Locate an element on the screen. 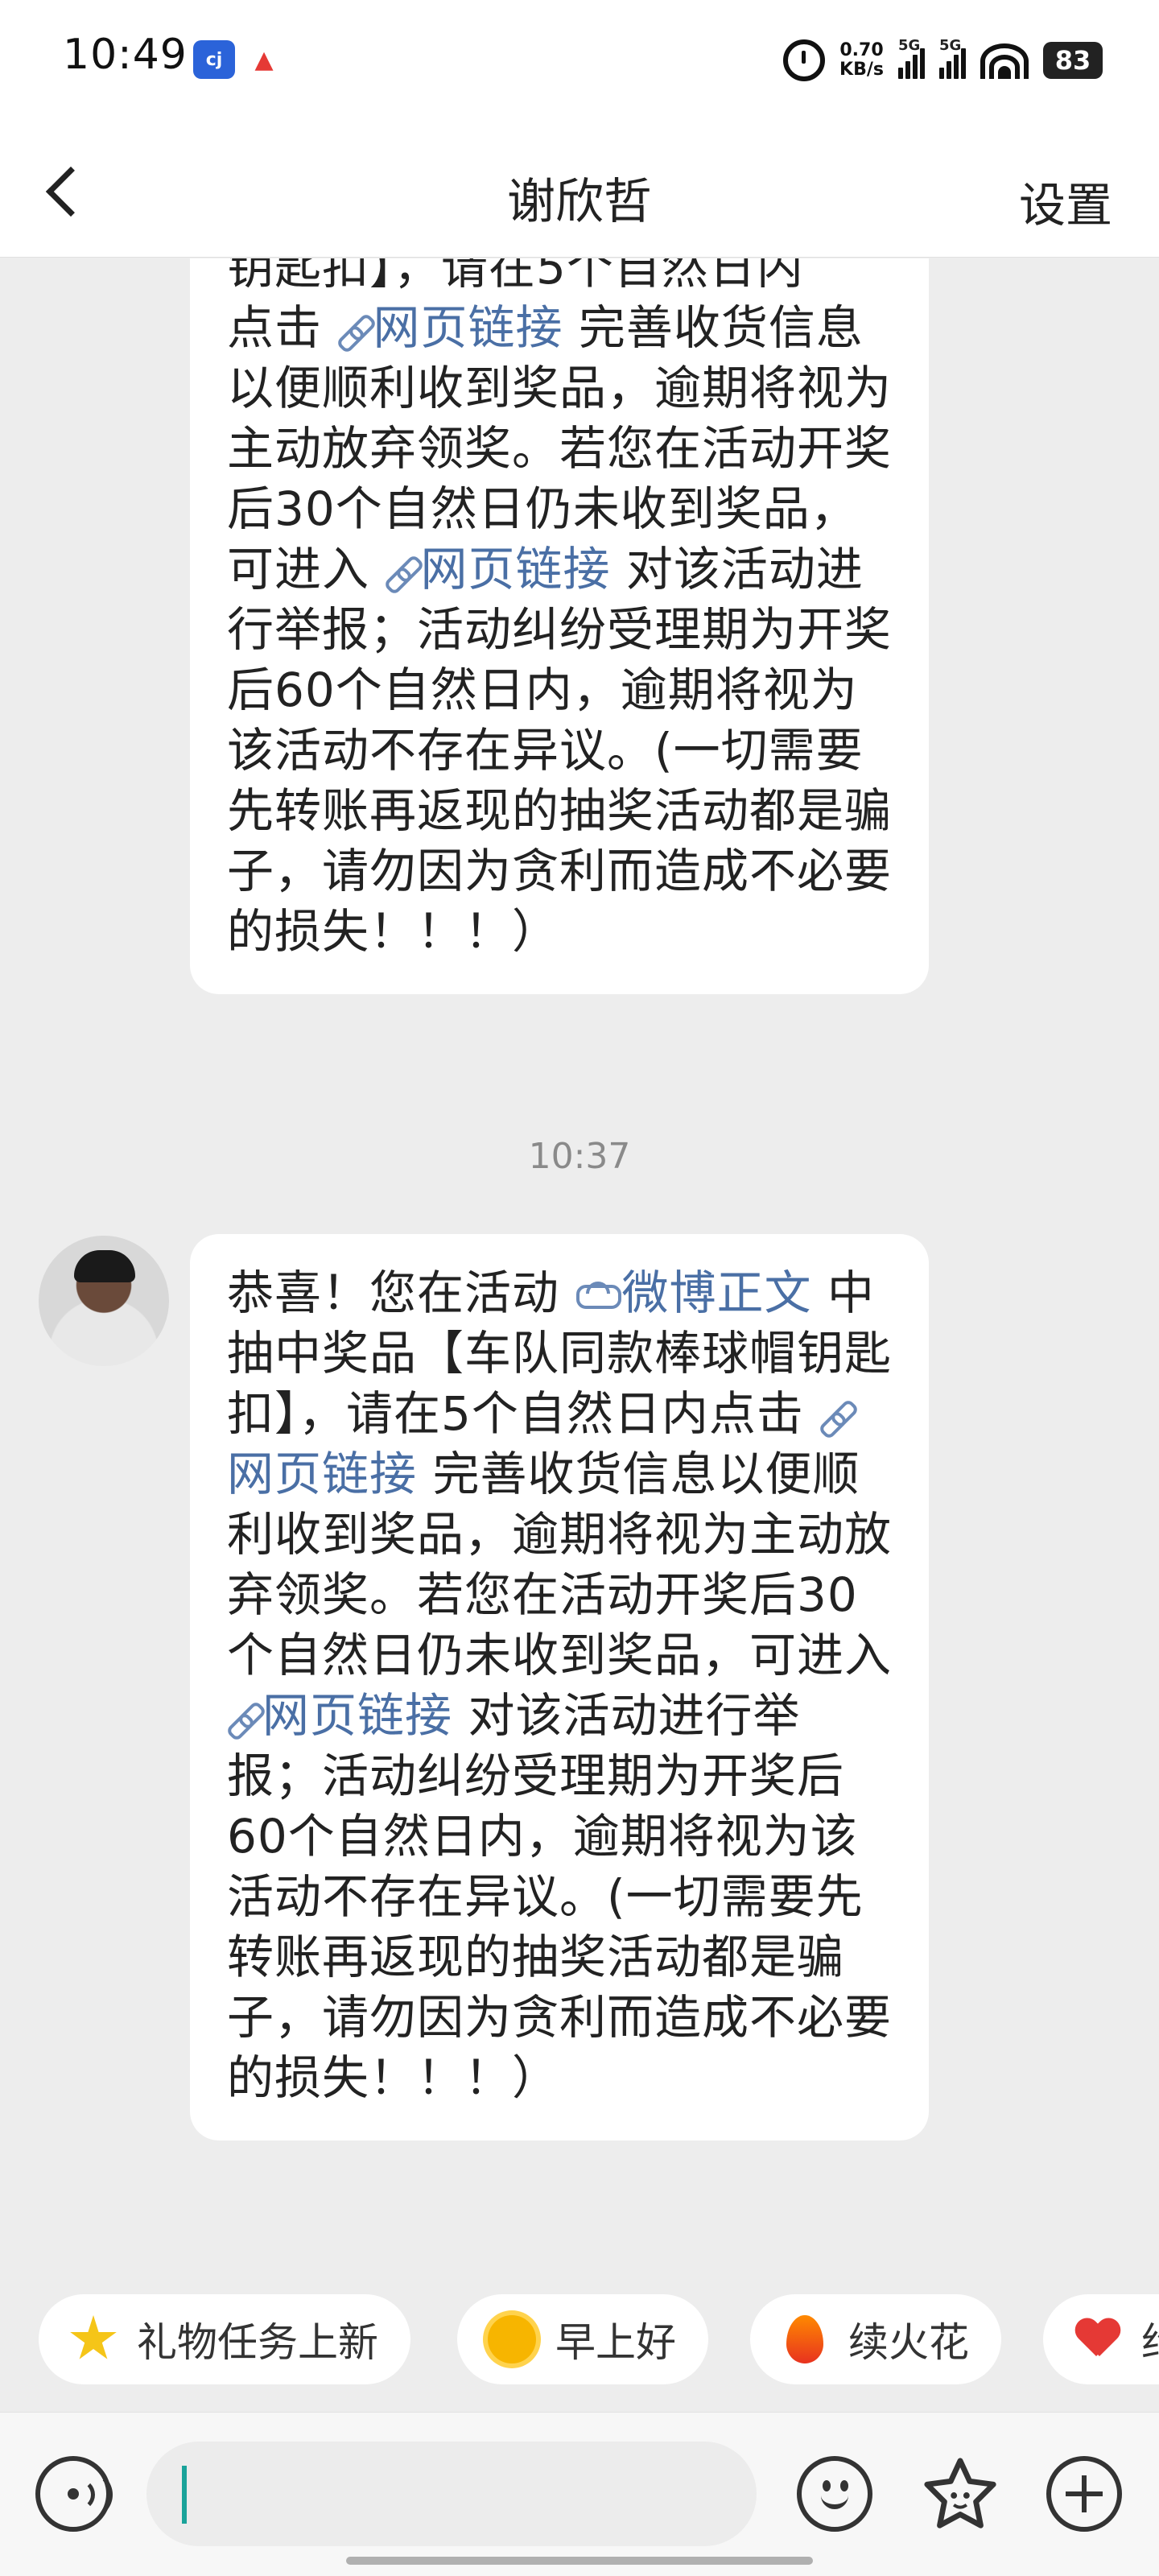  text-cursor is located at coordinates (184, 2495).